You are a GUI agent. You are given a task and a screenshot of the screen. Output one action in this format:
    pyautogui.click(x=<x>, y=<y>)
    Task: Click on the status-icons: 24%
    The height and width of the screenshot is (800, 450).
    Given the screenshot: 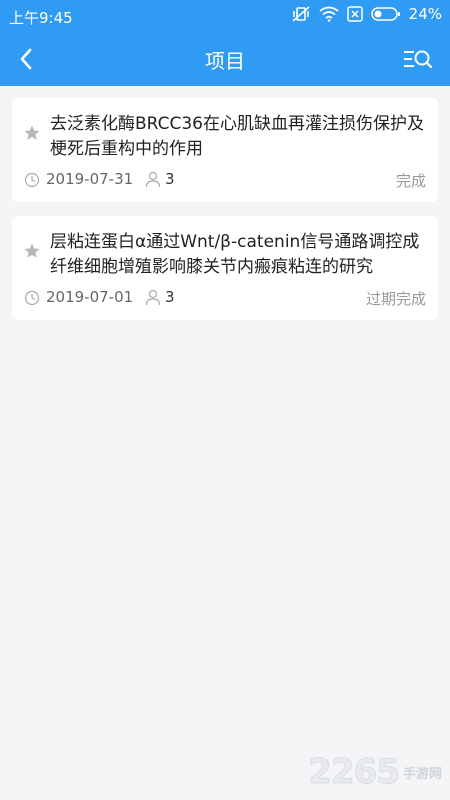 What is the action you would take?
    pyautogui.click(x=366, y=14)
    